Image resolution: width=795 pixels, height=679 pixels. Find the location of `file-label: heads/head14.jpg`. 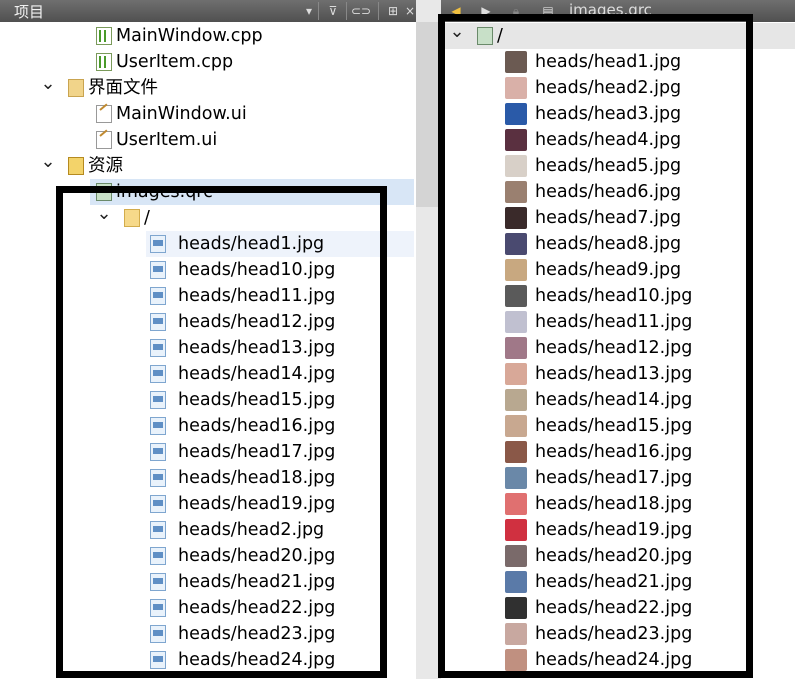

file-label: heads/head14.jpg is located at coordinates (614, 400).